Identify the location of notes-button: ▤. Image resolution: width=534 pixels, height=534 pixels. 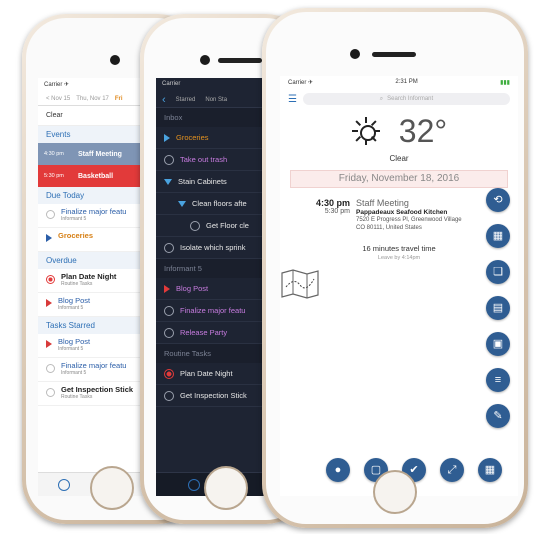
(498, 308).